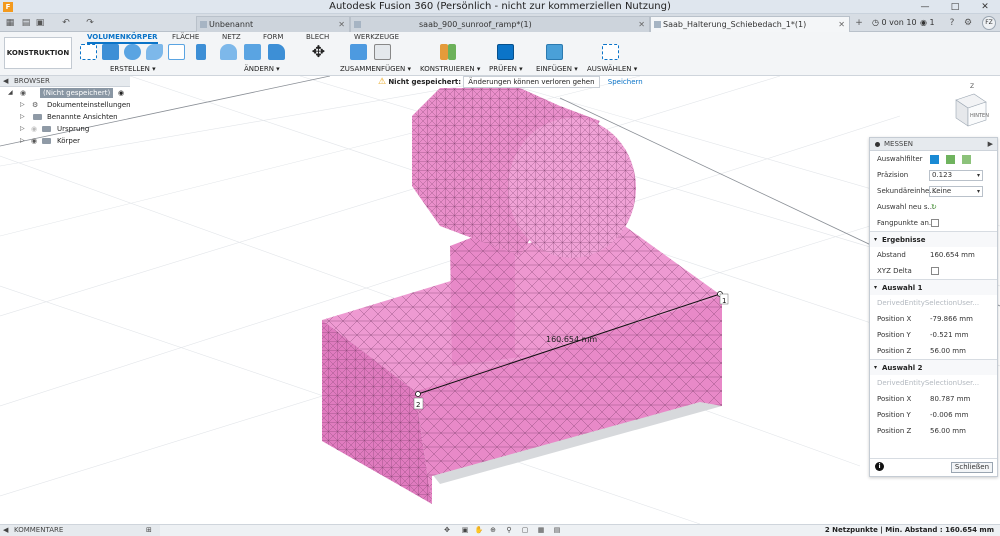  Describe the element at coordinates (612, 69) in the screenshot. I see `group-auswaehlen: AUSWÄHLEN ▾` at that location.